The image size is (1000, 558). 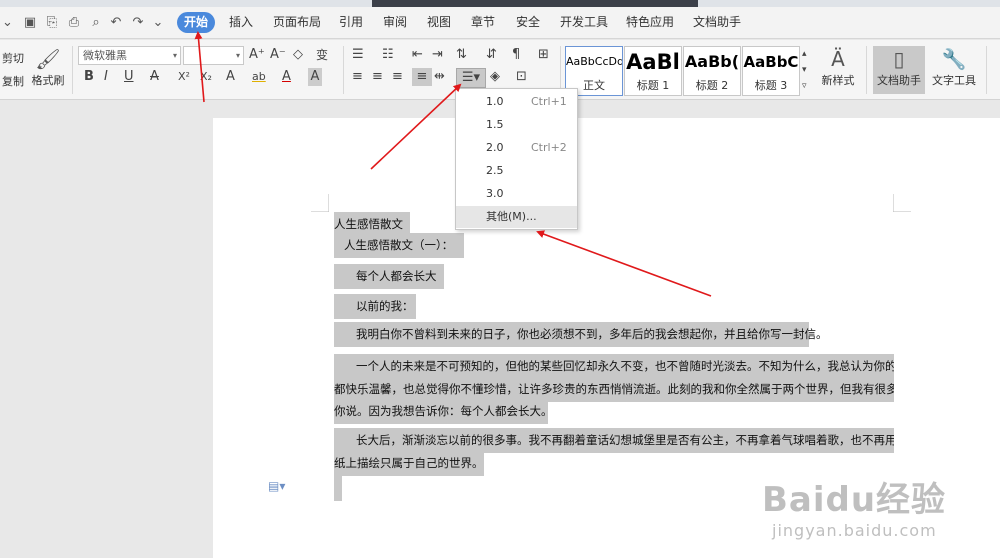 What do you see at coordinates (351, 22) in the screenshot?
I see `tab-references: 引用` at bounding box center [351, 22].